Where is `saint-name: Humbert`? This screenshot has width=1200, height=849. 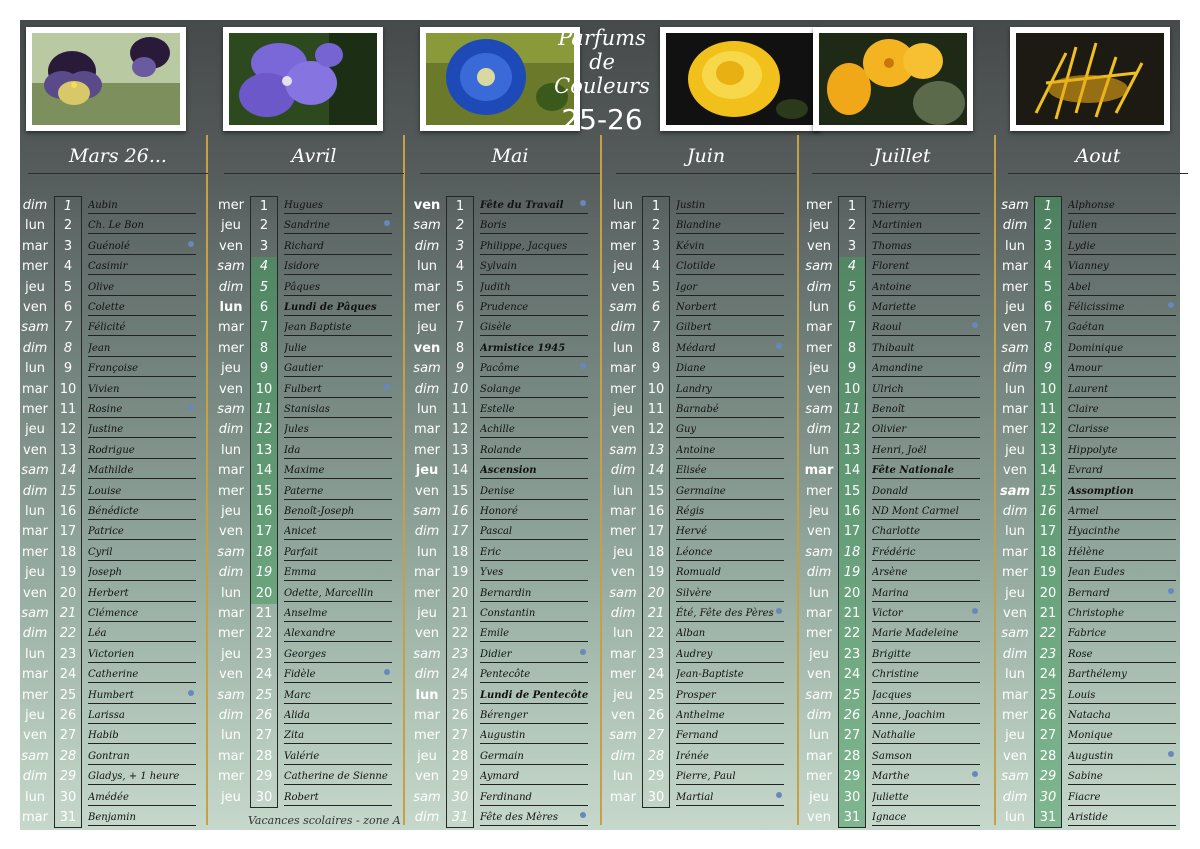
saint-name: Humbert is located at coordinates (142, 695).